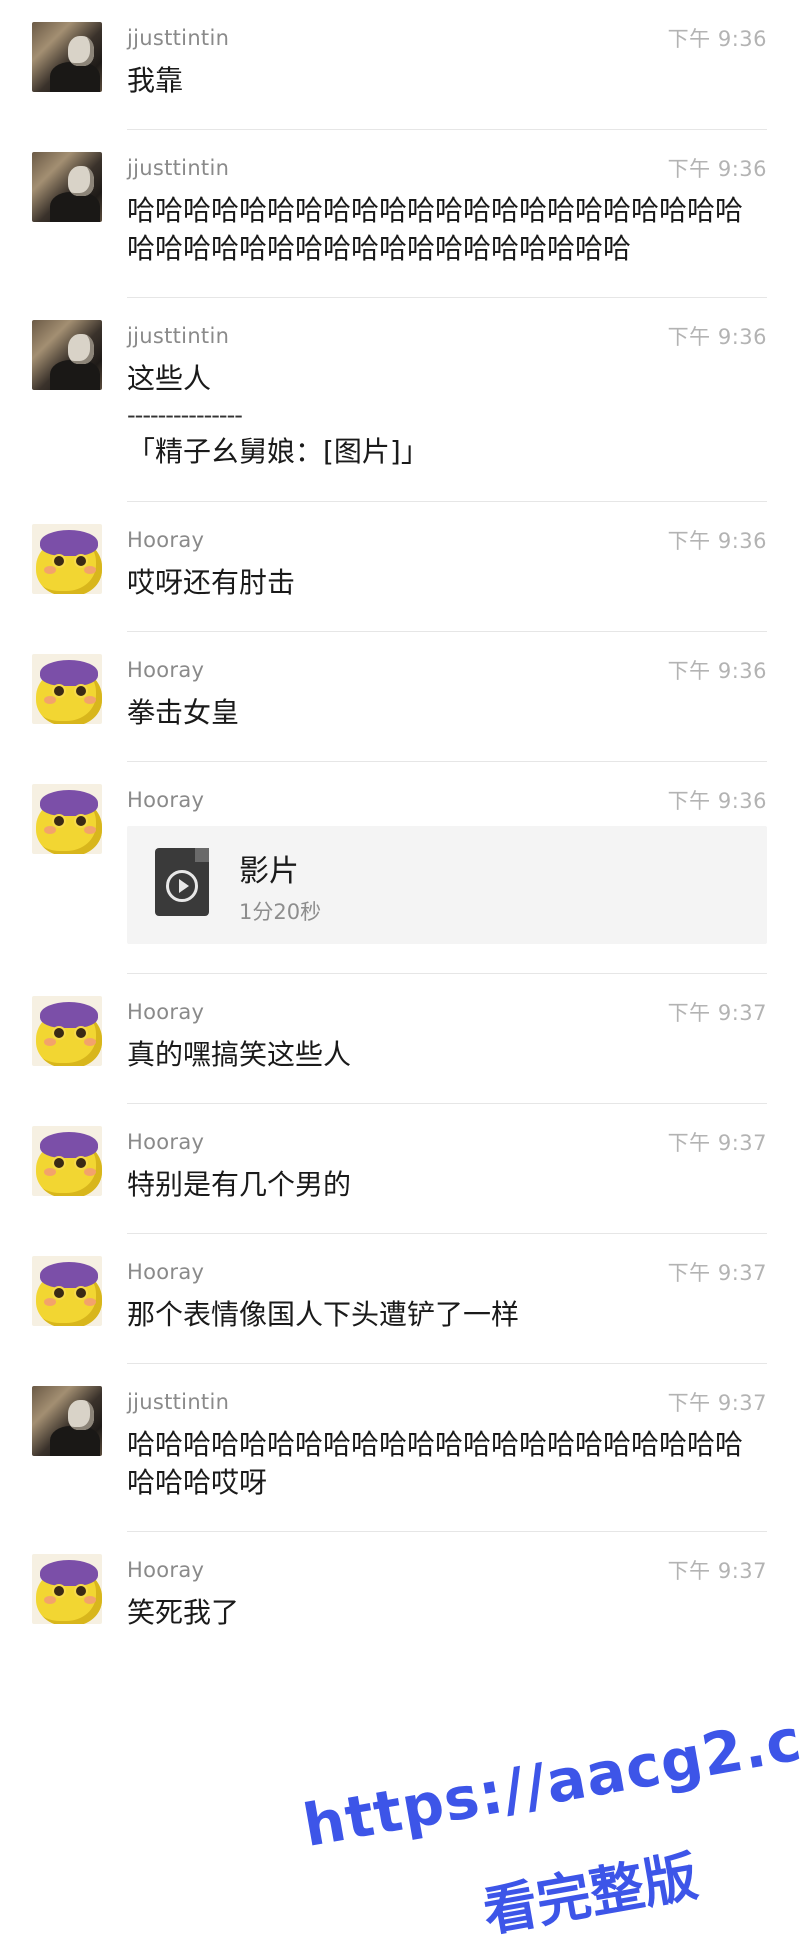 The width and height of the screenshot is (800, 1960). I want to click on quoted-message: 「精子幺舅娘：[图片]」, so click(447, 452).